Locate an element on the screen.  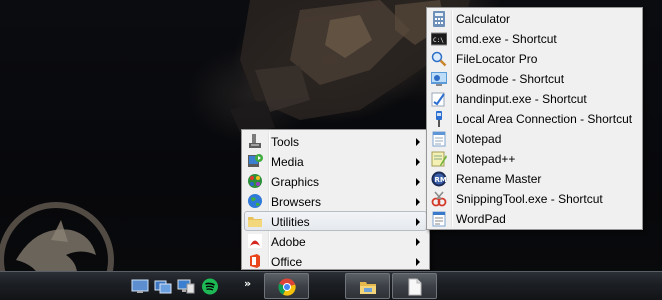
globe-icon is located at coordinates (255, 201).